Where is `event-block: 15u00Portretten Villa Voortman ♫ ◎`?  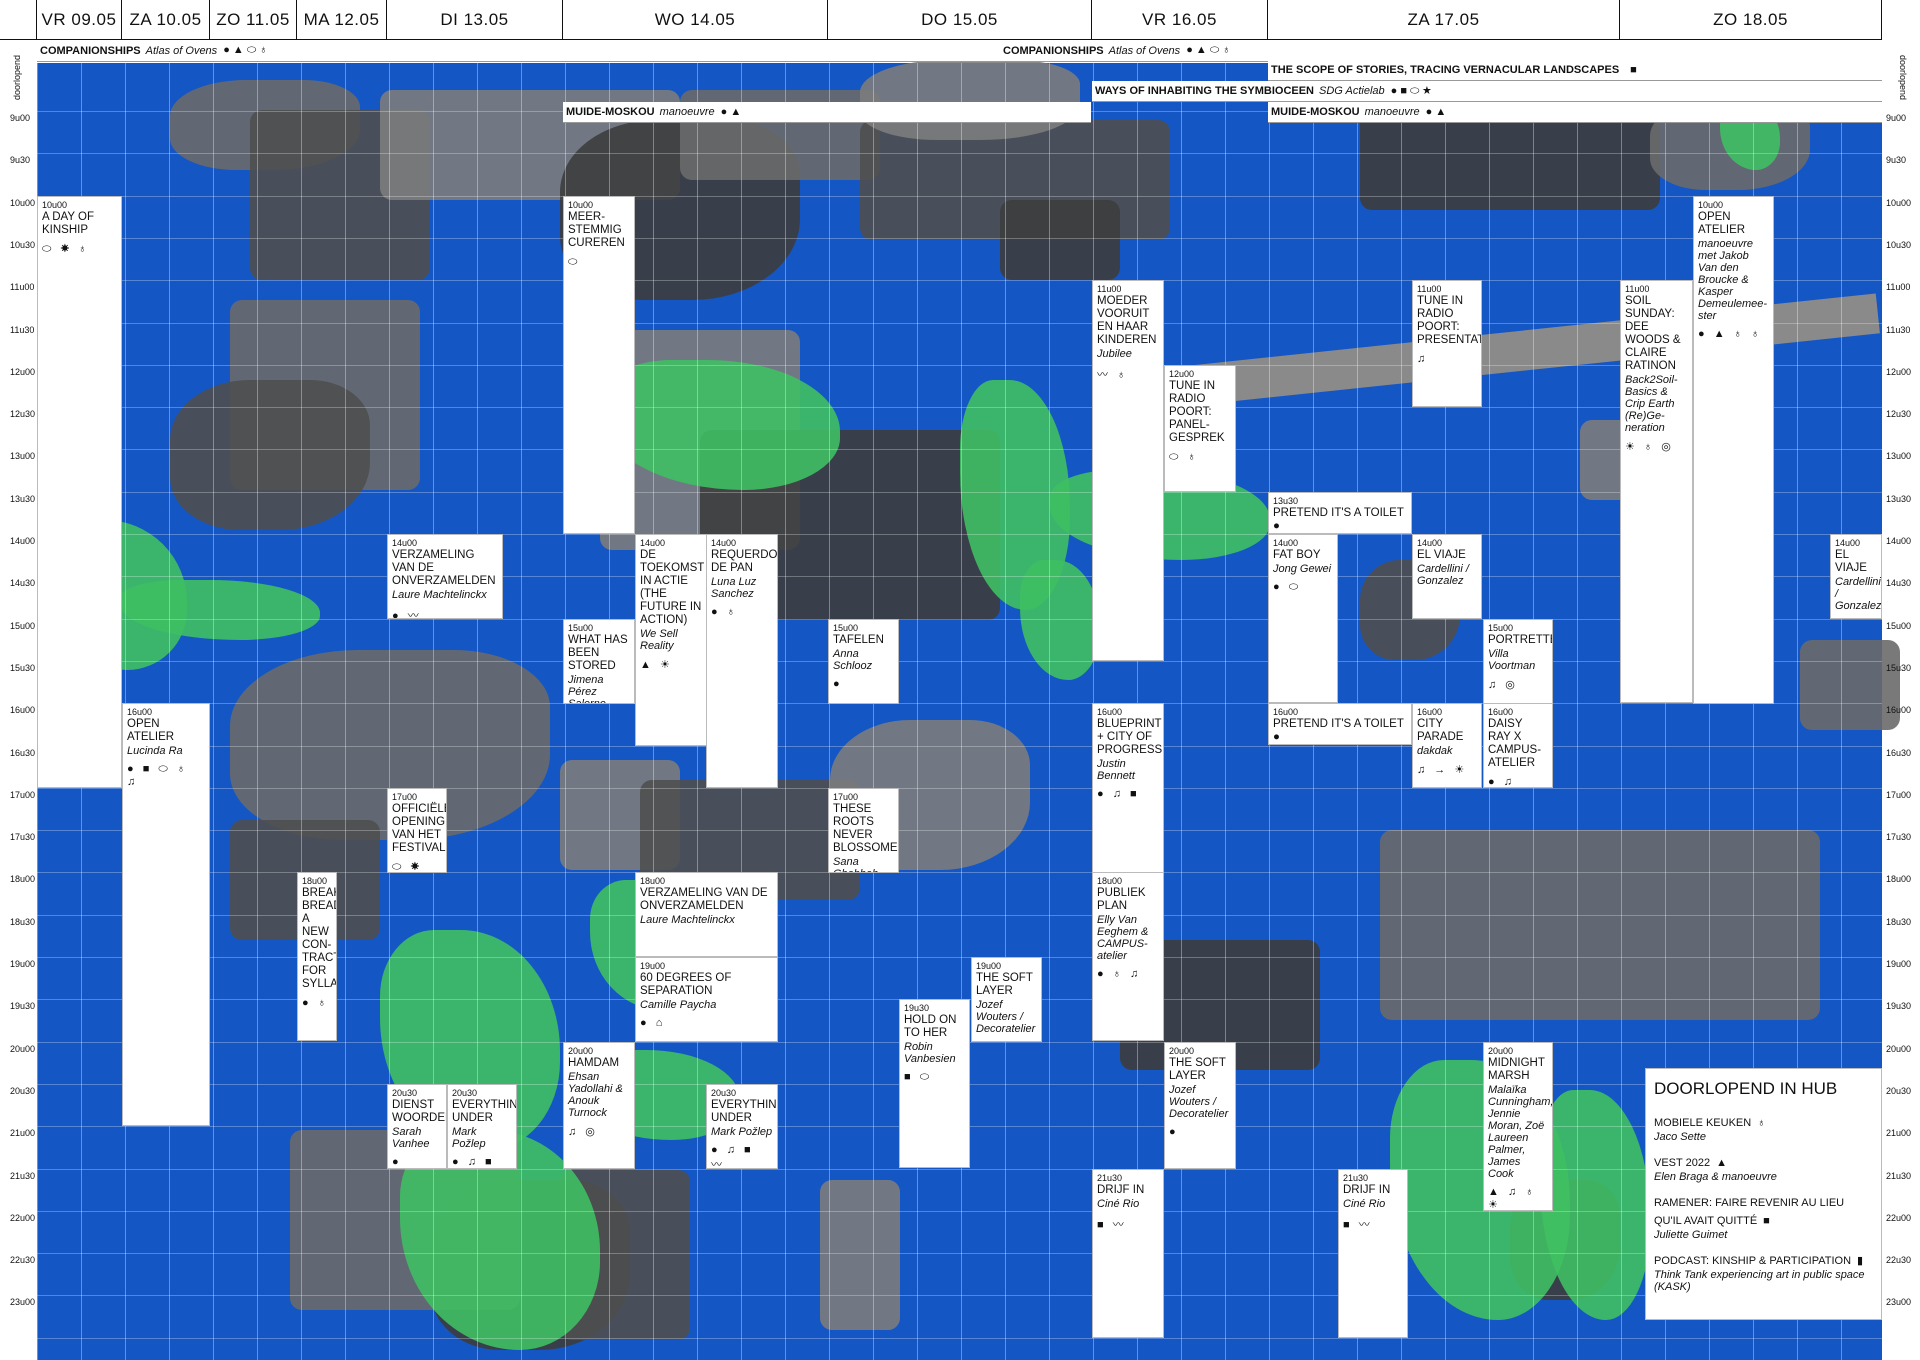
event-block: 15u00Portretten Villa Voortman ♫ ◎ is located at coordinates (1518, 661).